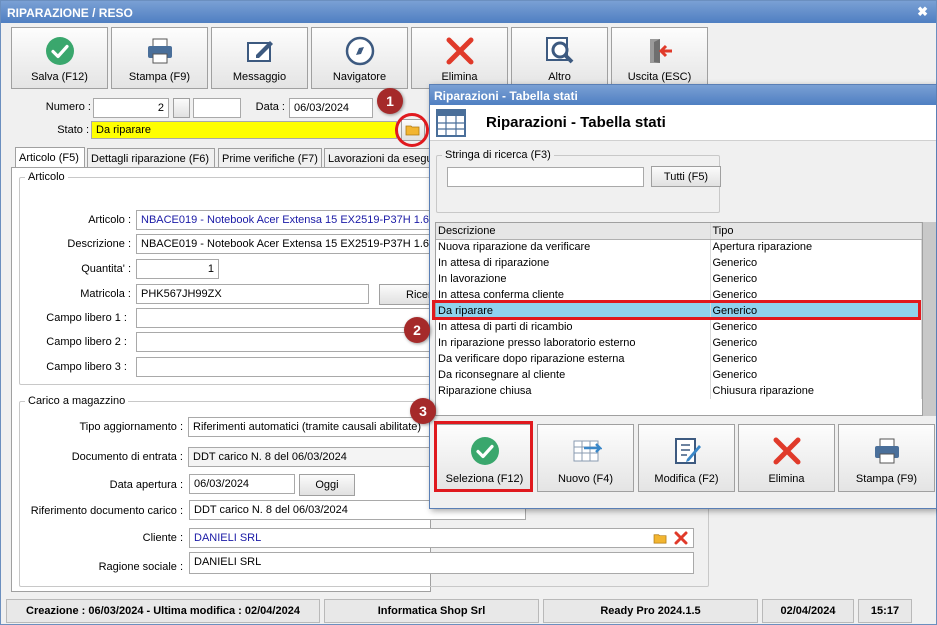 This screenshot has width=937, height=625. I want to click on table-row: Riparazione chiusa Chiusura riparazione, so click(679, 391).